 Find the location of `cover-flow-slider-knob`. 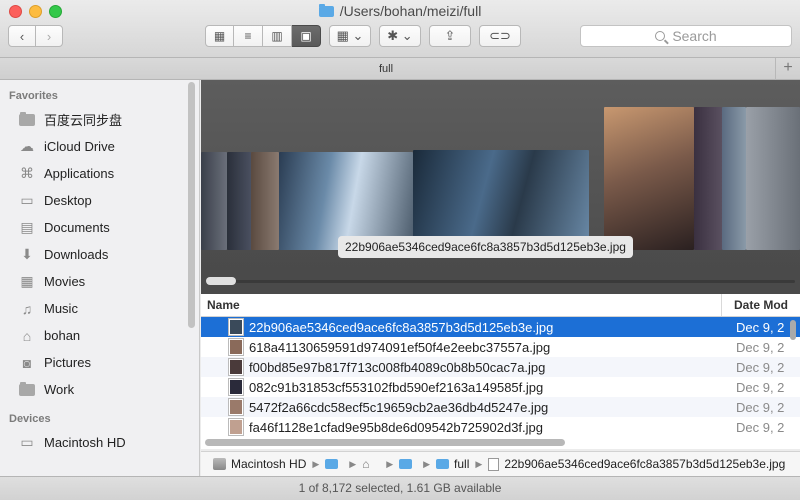

cover-flow-slider-knob is located at coordinates (221, 281).